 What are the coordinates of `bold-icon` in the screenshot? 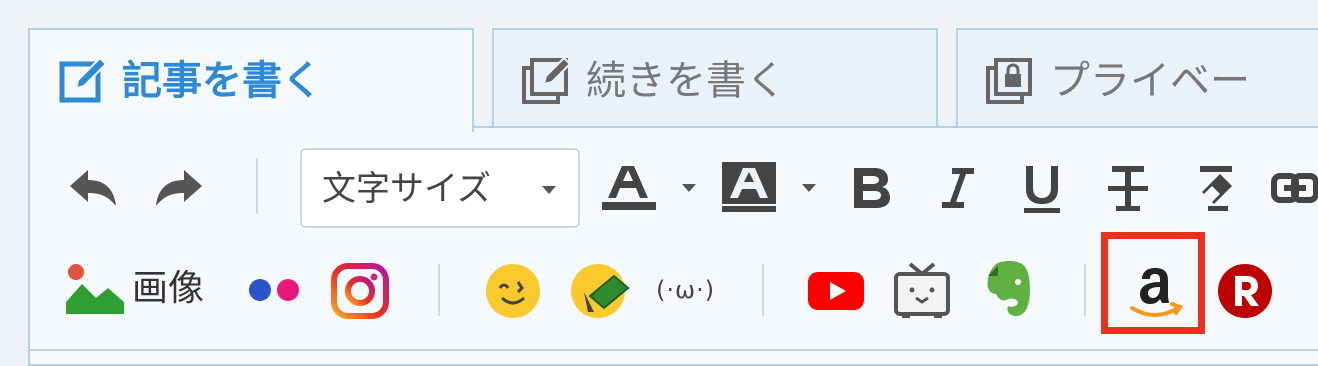 It's located at (872, 188).